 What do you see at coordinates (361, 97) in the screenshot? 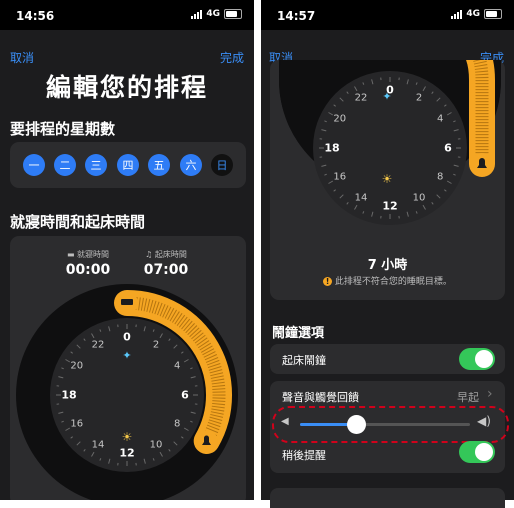
I see `right-clock-hour-22: 22` at bounding box center [361, 97].